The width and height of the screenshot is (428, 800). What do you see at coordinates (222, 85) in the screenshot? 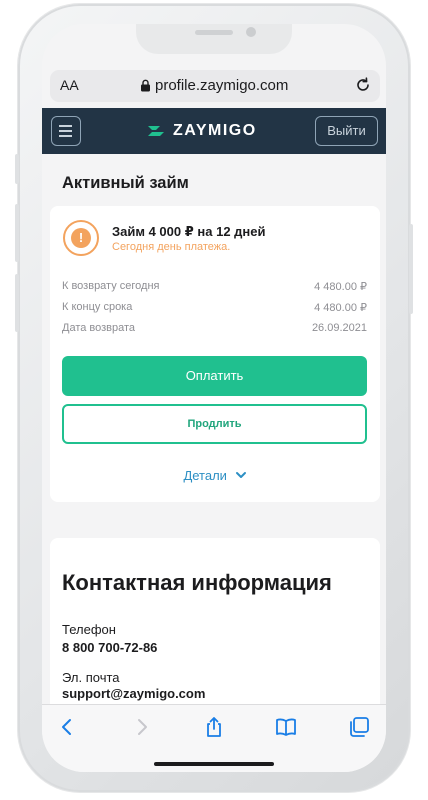
I see `url-text: profile.zaymigo.com` at bounding box center [222, 85].